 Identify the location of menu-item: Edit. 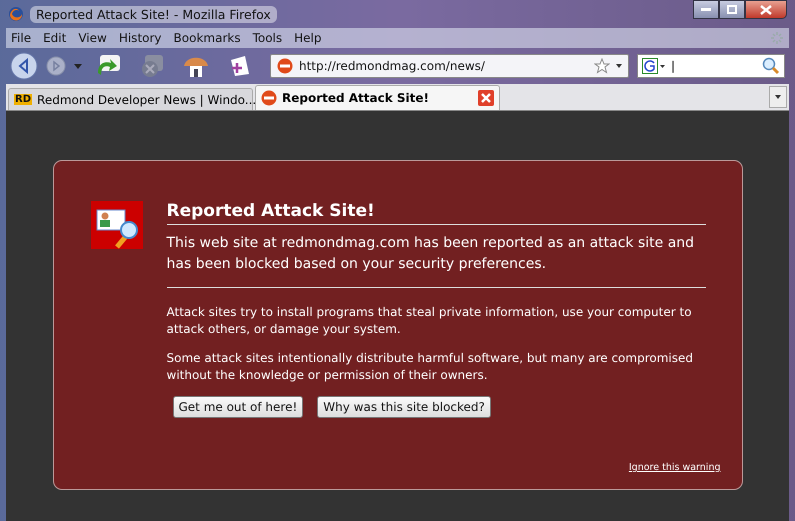
(54, 38).